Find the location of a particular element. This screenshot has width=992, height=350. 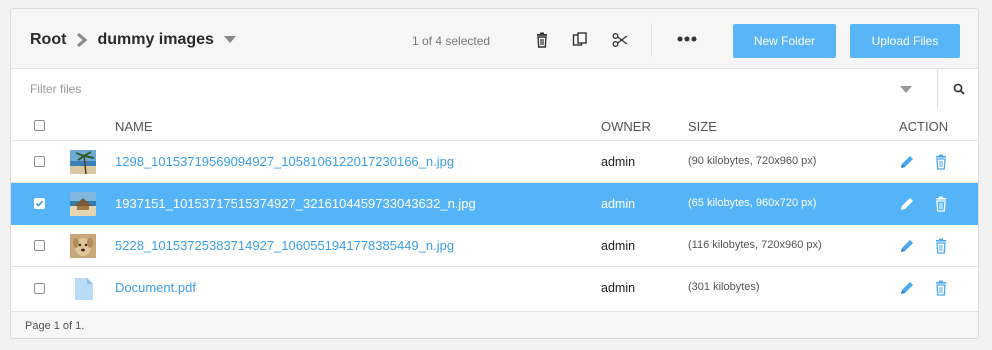

column-header-size: SIZE is located at coordinates (702, 126).